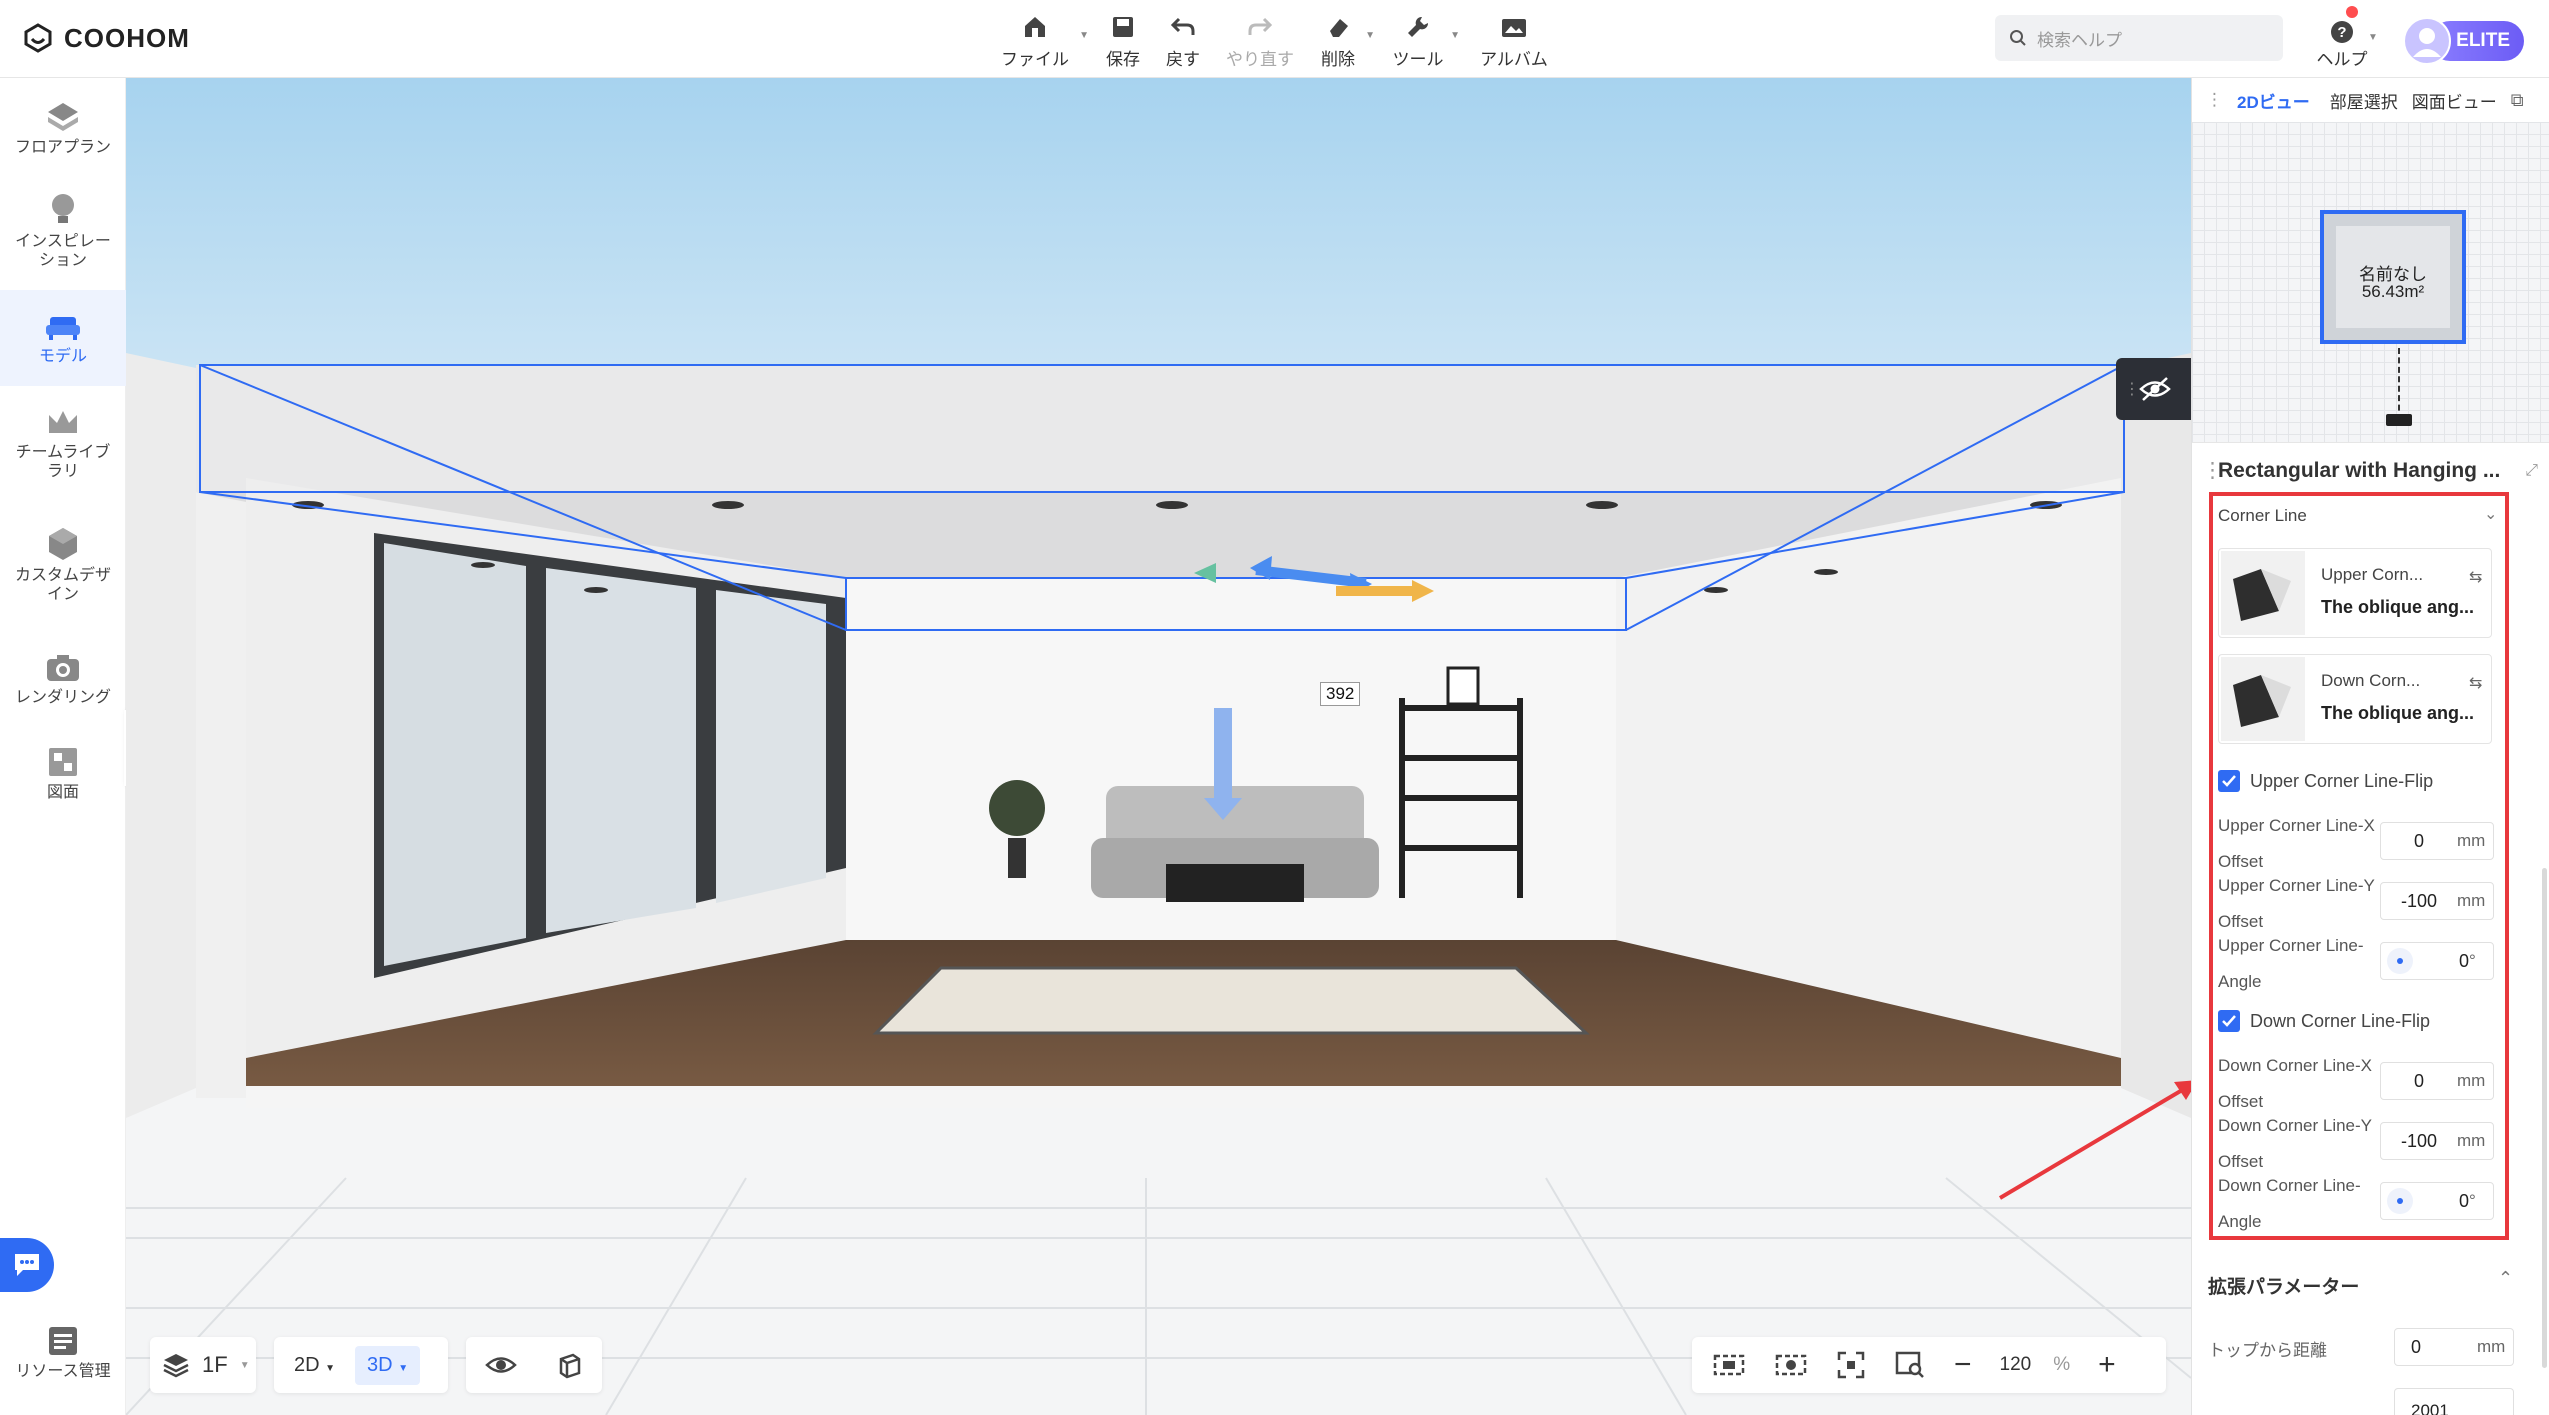 This screenshot has height=1415, width=2549. What do you see at coordinates (1260, 39) in the screenshot?
I see `redo-button: やり直す` at bounding box center [1260, 39].